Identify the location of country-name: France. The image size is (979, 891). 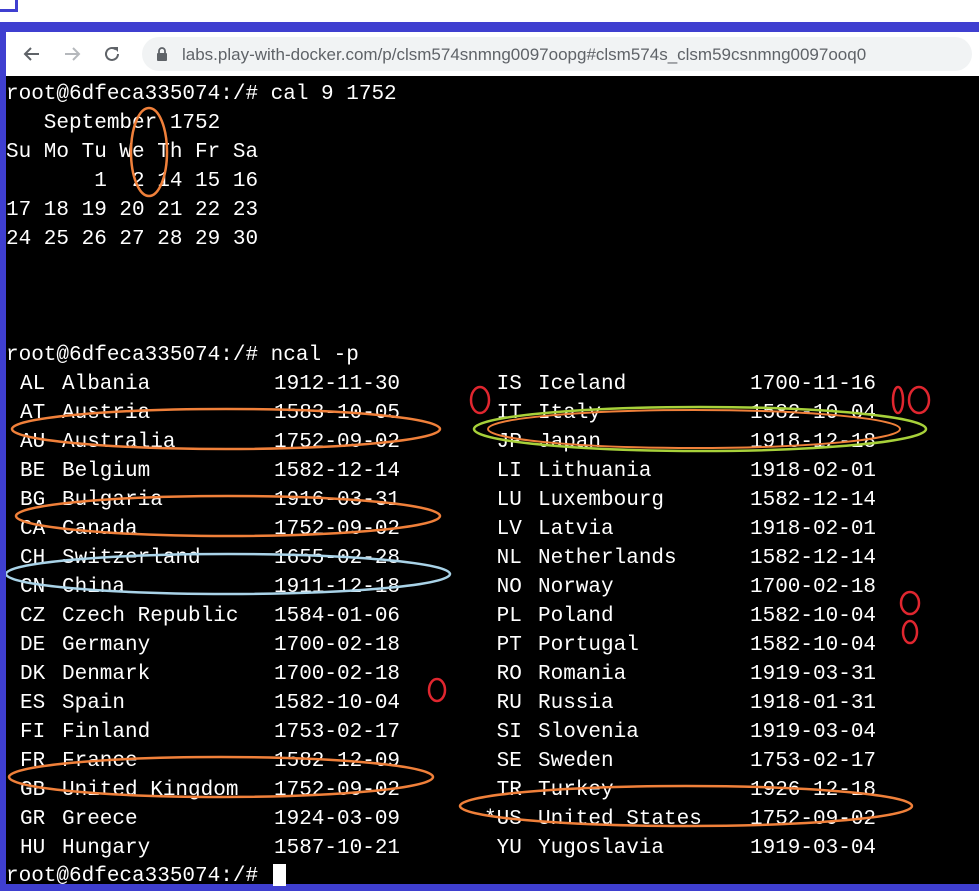
(100, 761).